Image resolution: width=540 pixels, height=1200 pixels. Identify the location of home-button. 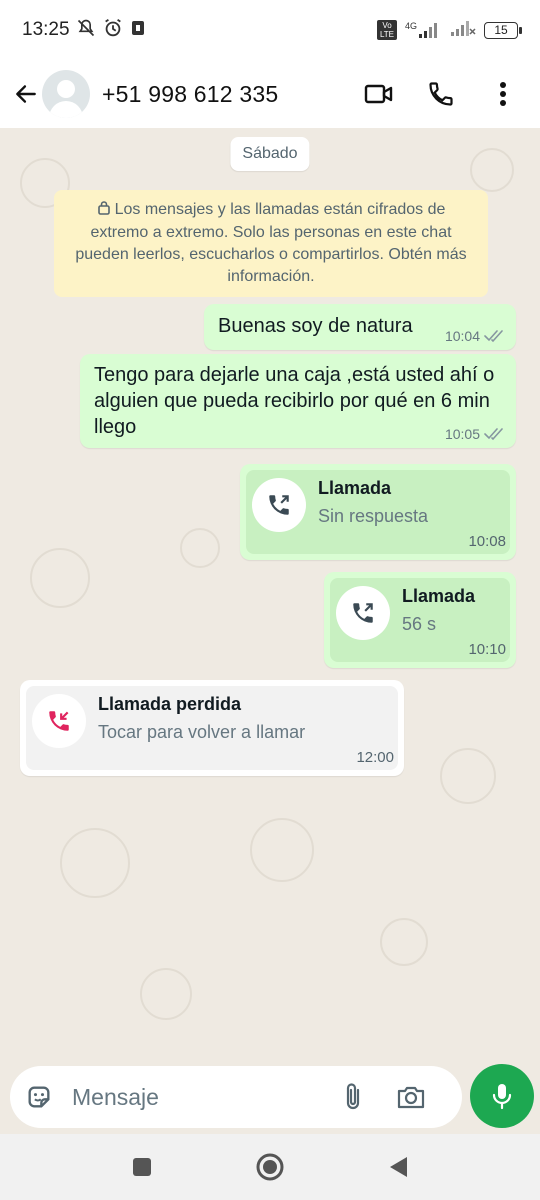
(270, 1167).